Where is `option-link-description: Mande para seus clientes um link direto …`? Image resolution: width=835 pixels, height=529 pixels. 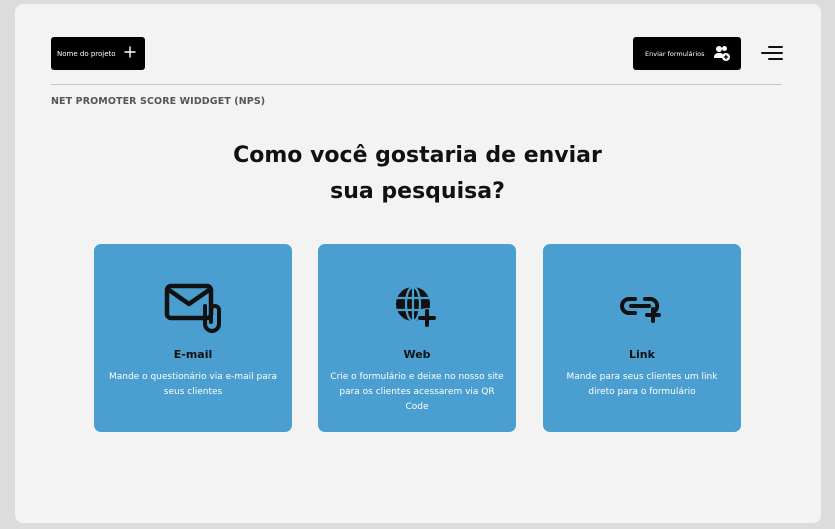
option-link-description: Mande para seus clientes um link direto … is located at coordinates (642, 384).